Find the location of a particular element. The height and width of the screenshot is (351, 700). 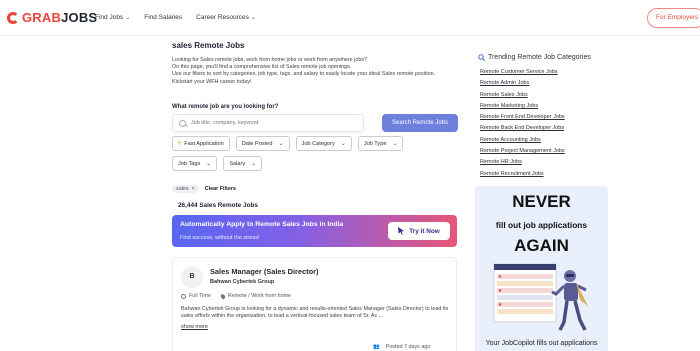

category-link: Remote Customer Service Jobs is located at coordinates (522, 72).